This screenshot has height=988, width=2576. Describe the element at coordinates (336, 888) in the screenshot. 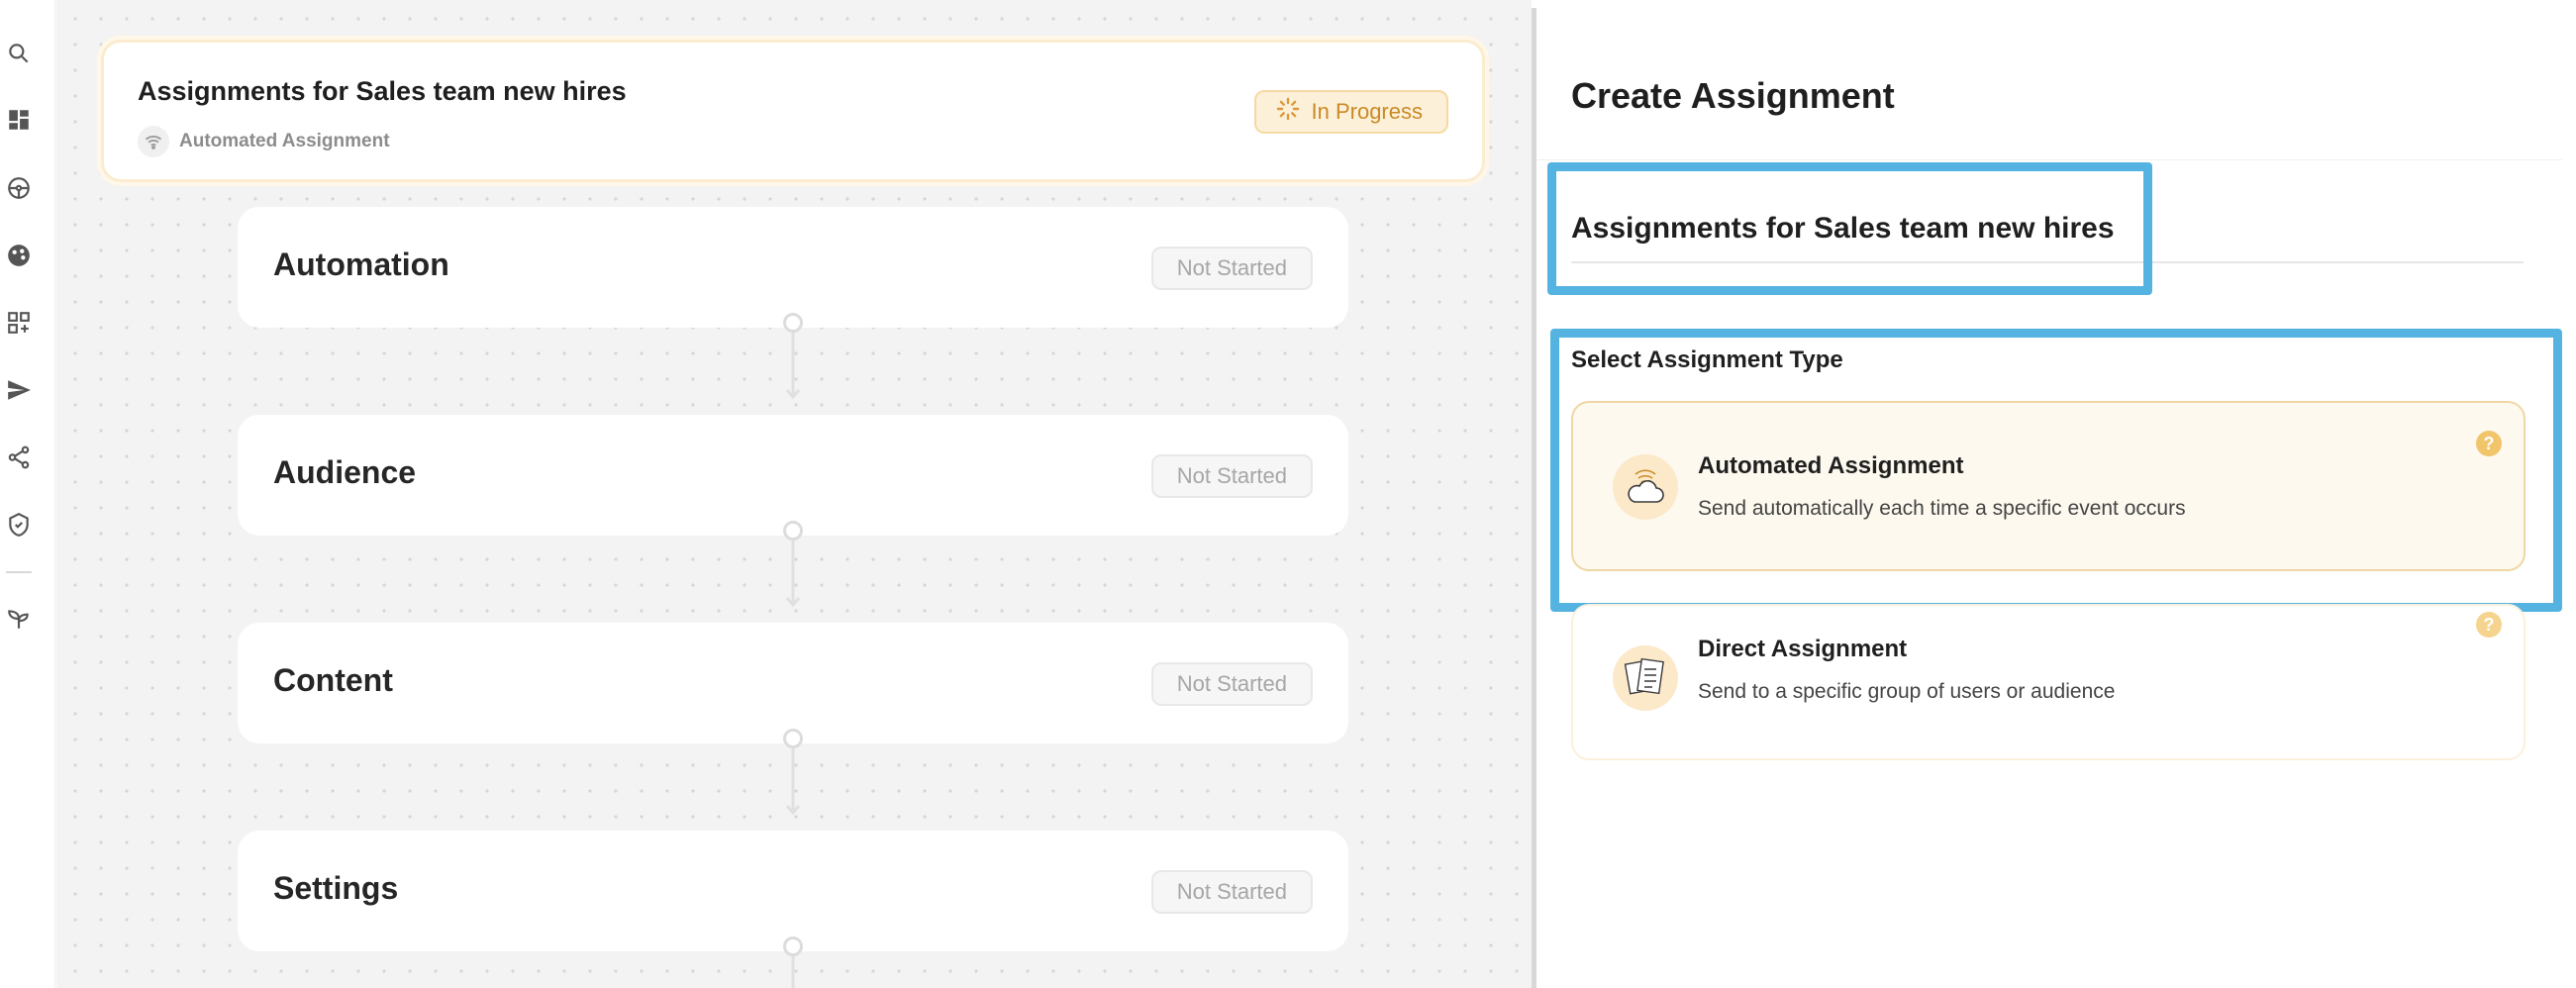

I see `step-title: Settings` at that location.